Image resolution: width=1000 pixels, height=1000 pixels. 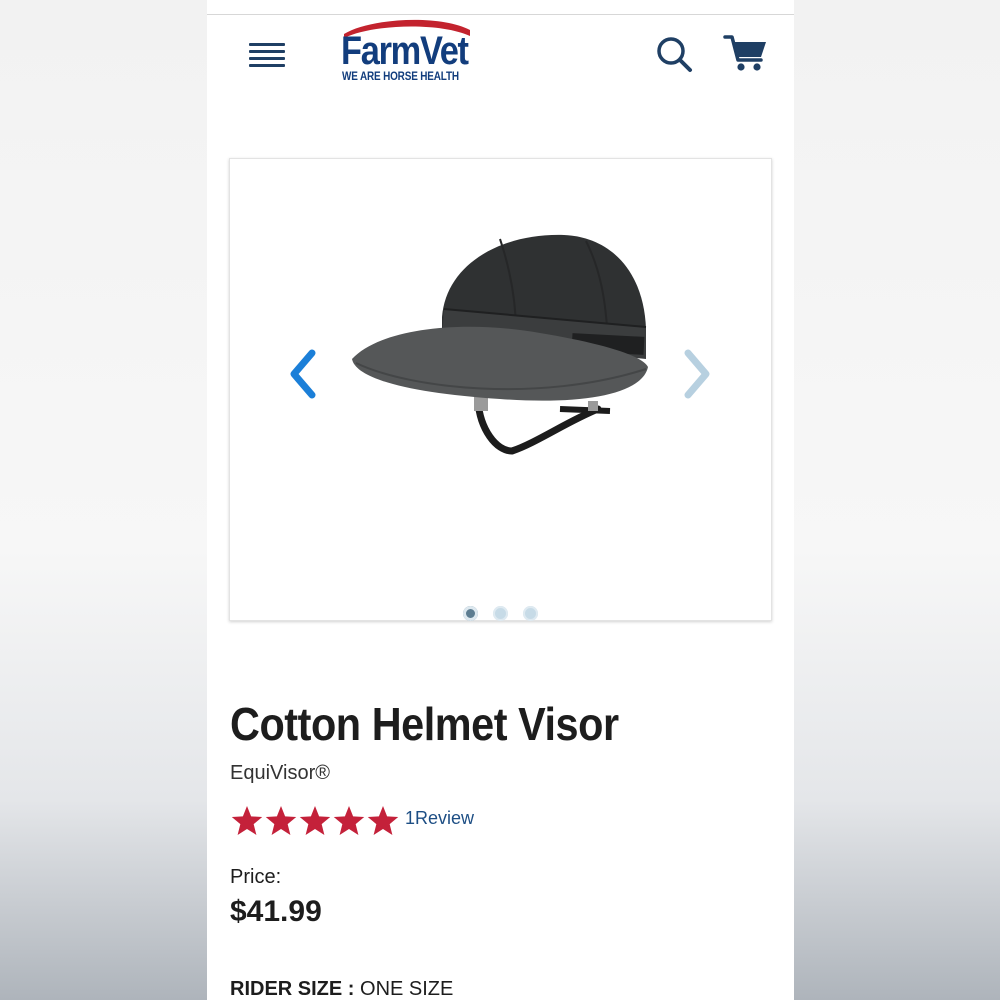 What do you see at coordinates (267, 44) in the screenshot?
I see `menu-icon` at bounding box center [267, 44].